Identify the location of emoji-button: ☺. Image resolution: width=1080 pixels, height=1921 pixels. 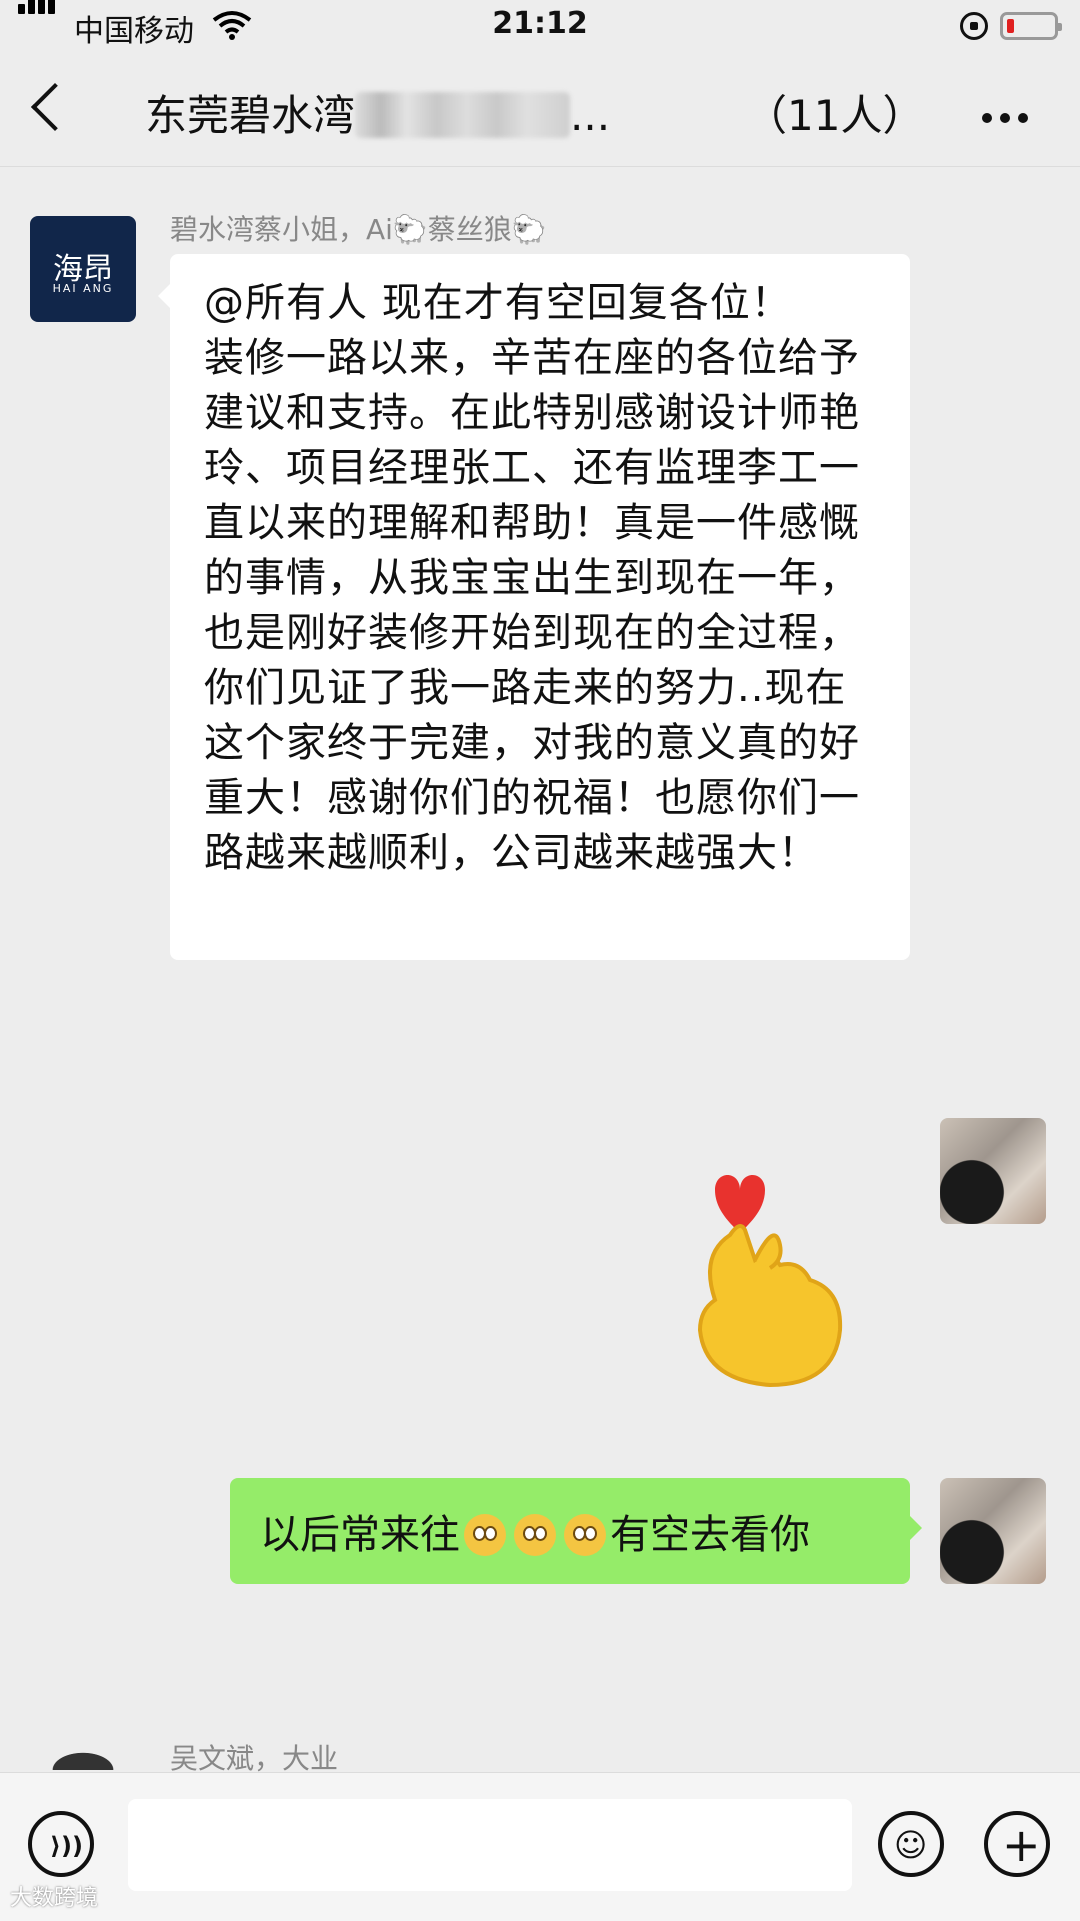
(911, 1844).